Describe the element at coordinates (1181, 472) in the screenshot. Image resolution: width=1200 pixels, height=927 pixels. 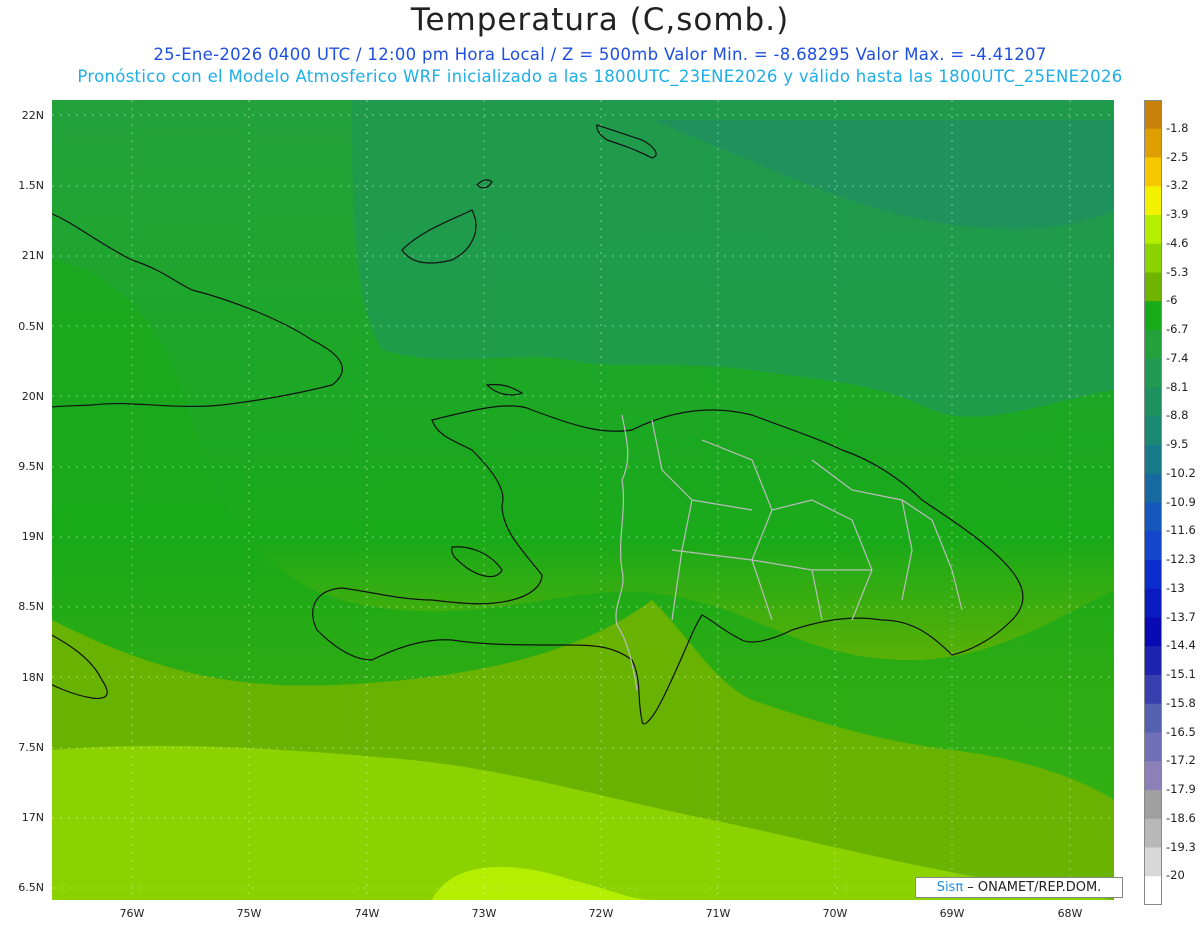
I see `colorbar-label: -10.2` at that location.